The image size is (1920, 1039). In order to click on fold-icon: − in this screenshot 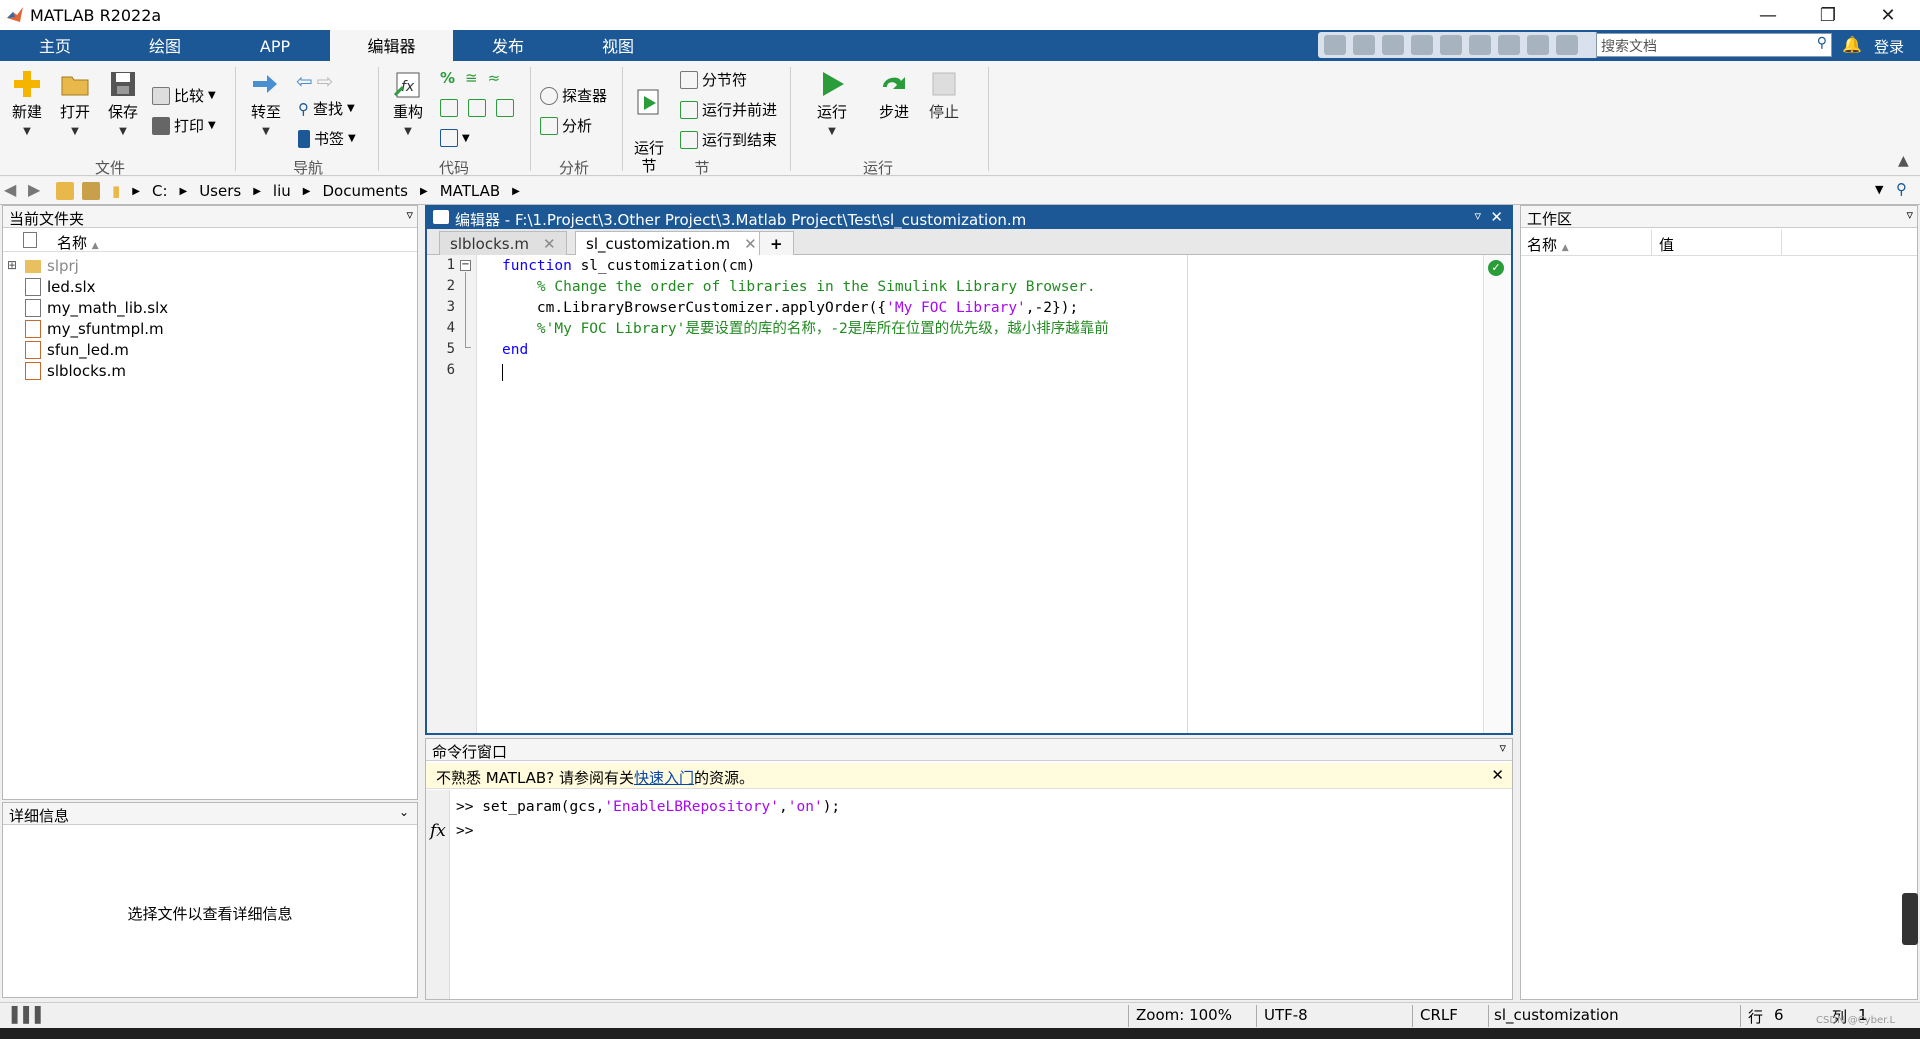, I will do `click(465, 265)`.